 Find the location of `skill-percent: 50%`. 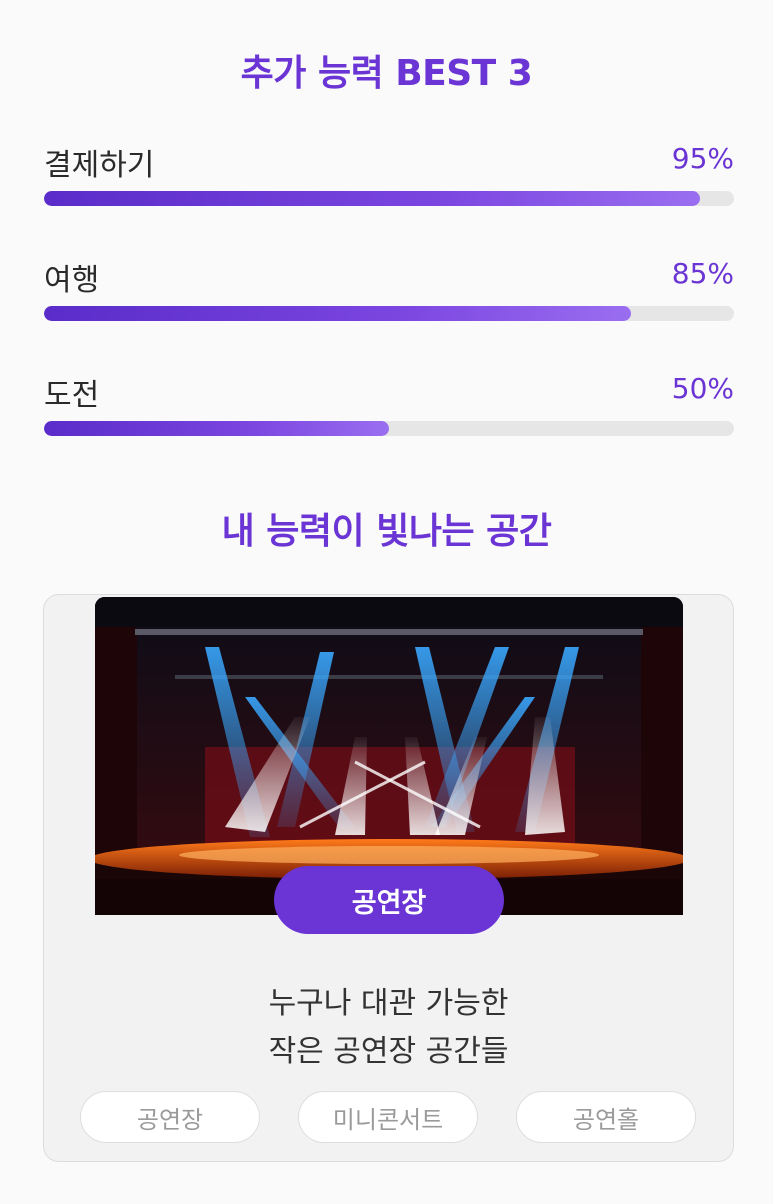

skill-percent: 50% is located at coordinates (702, 388).